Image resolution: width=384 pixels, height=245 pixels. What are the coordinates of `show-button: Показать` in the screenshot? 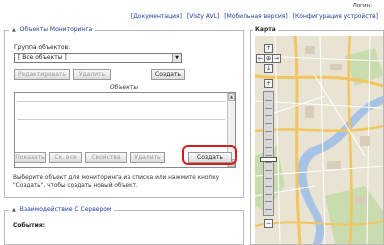 It's located at (30, 157).